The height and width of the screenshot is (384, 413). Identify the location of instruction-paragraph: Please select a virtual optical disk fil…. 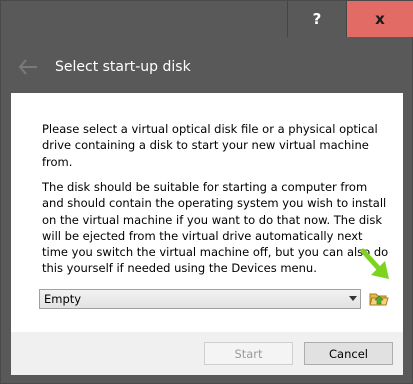
(210, 145).